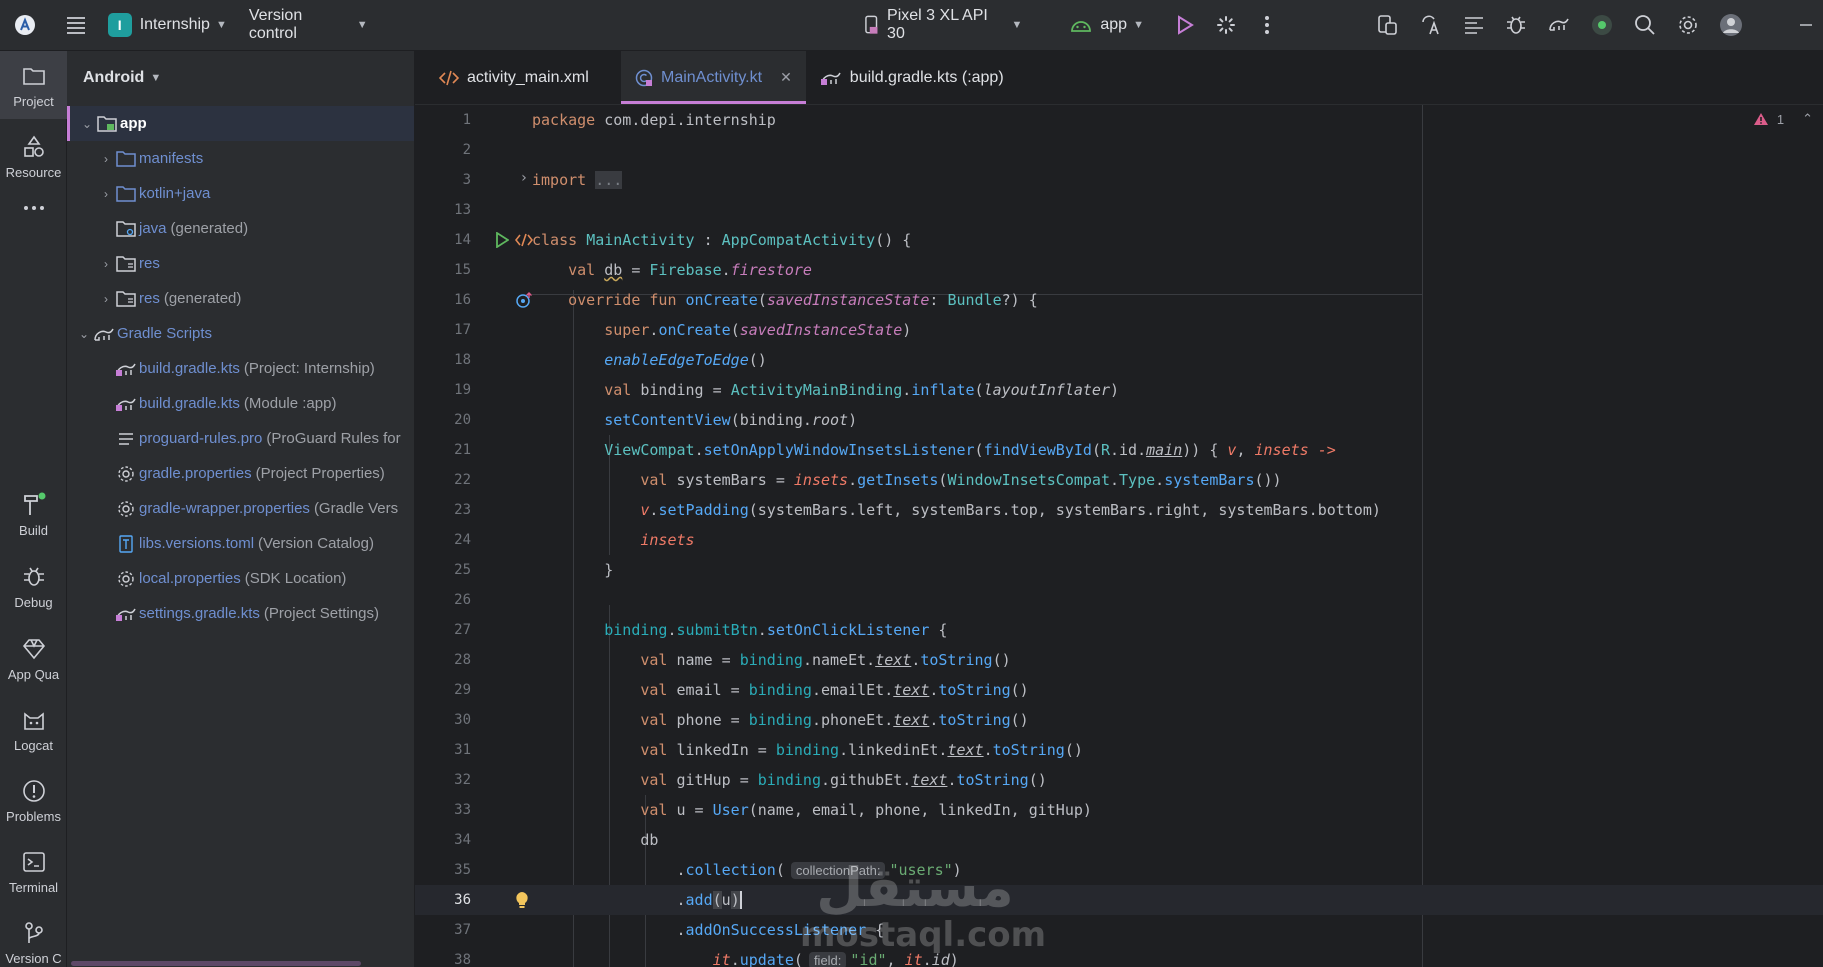 Image resolution: width=1823 pixels, height=967 pixels. I want to click on tool-resource-manager: Resource, so click(33, 156).